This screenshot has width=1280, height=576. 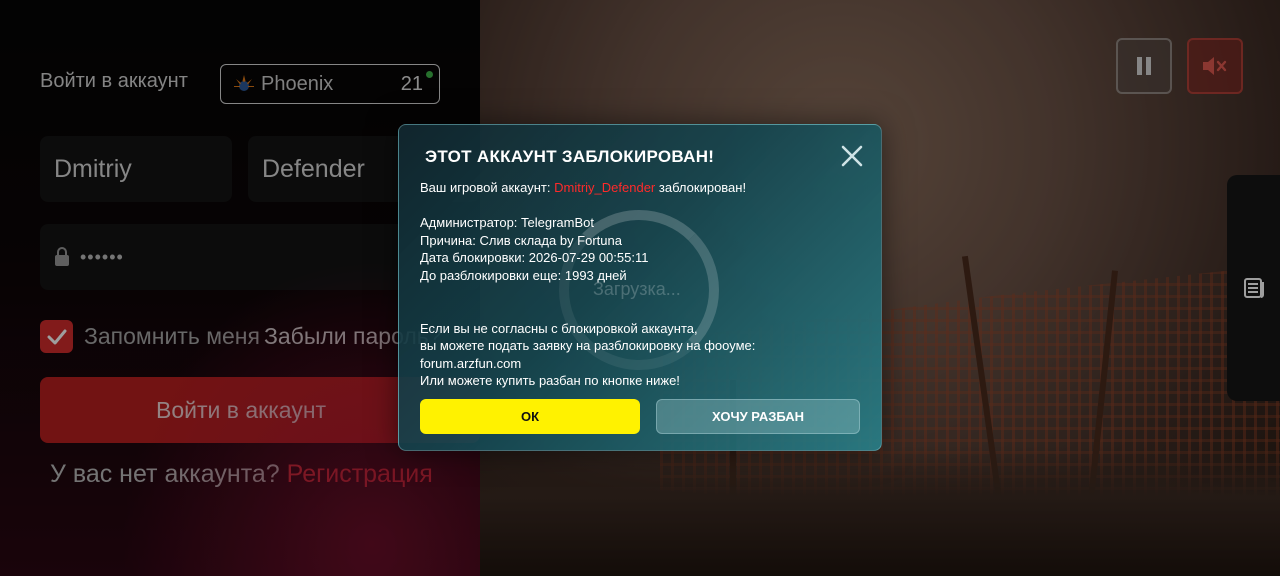 What do you see at coordinates (521, 240) in the screenshot?
I see `reason-line: Причина: Слив склада by Fortuna` at bounding box center [521, 240].